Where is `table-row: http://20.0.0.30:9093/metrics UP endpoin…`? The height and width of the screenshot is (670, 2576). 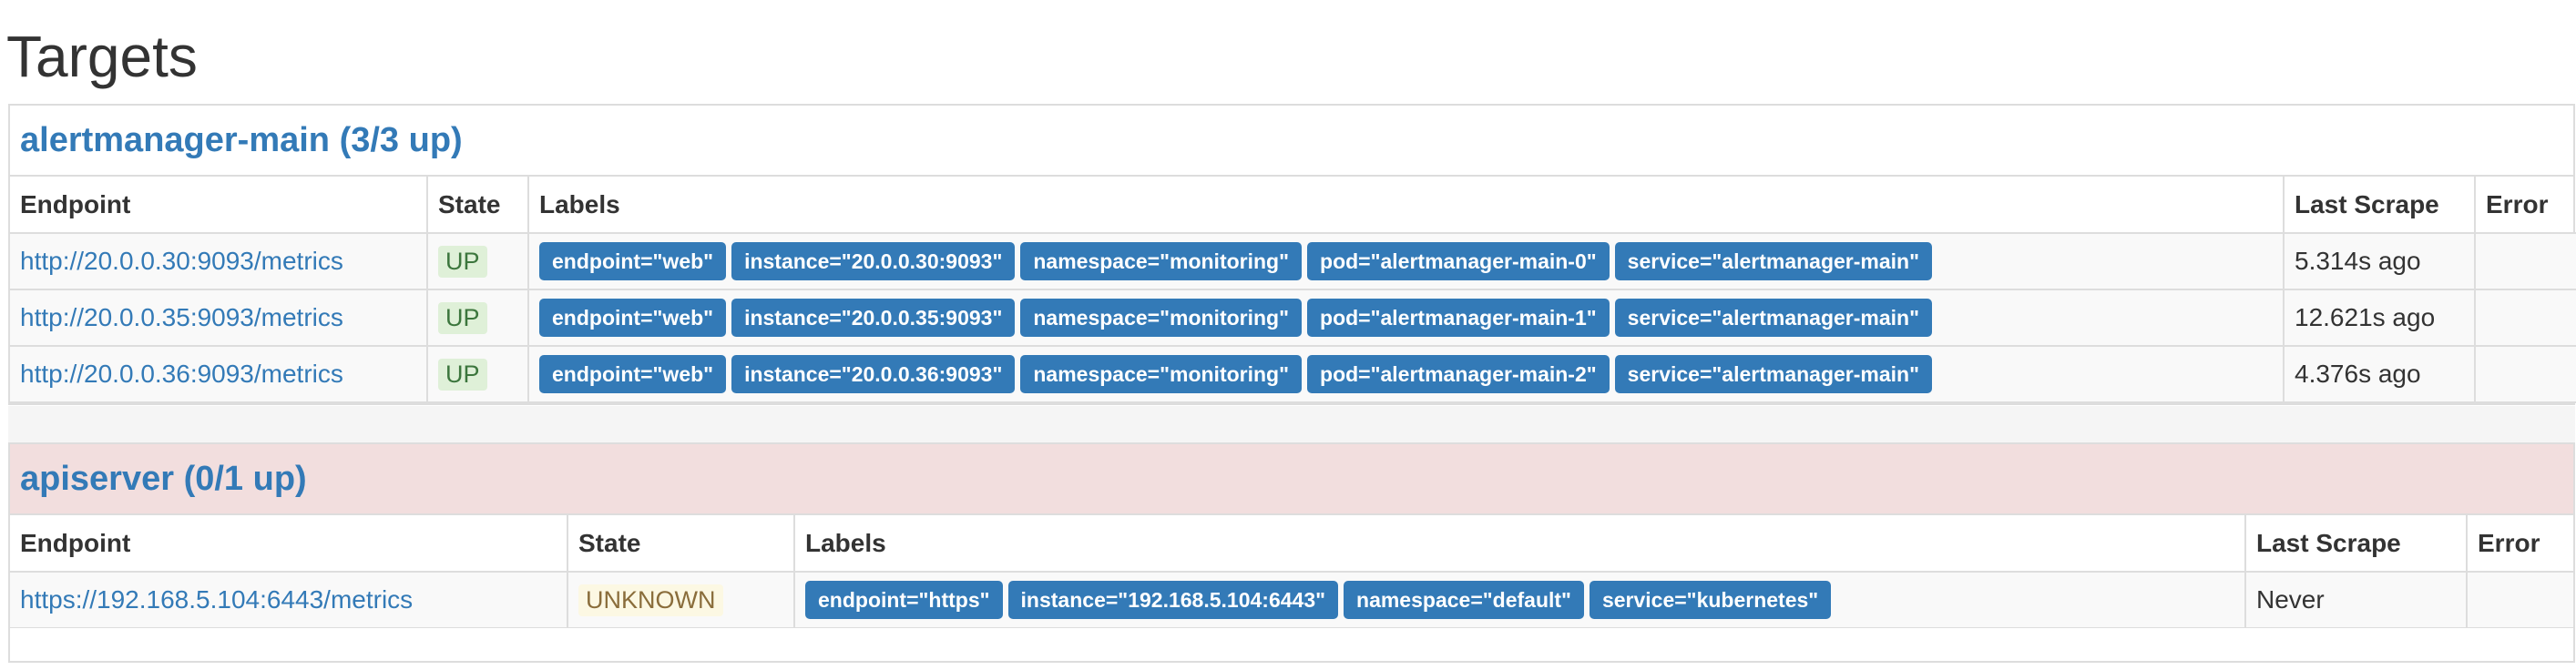 table-row: http://20.0.0.30:9093/metrics UP endpoin… is located at coordinates (1293, 261).